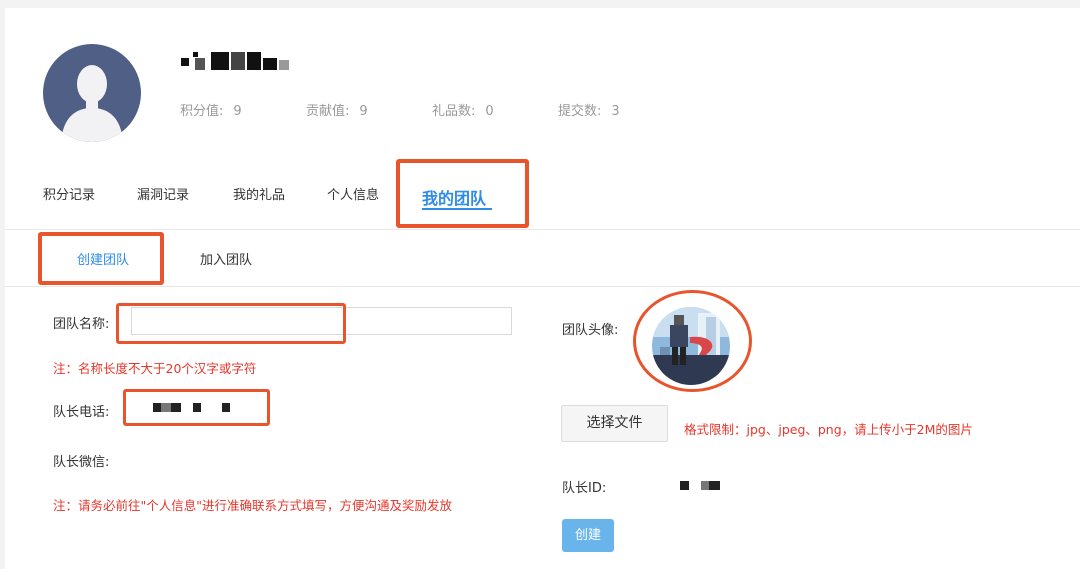  Describe the element at coordinates (253, 505) in the screenshot. I see `contact-info-note: 注：请务必前往"个人信息"进行准确联系方式填写，方便沟通及奖励发放` at that location.